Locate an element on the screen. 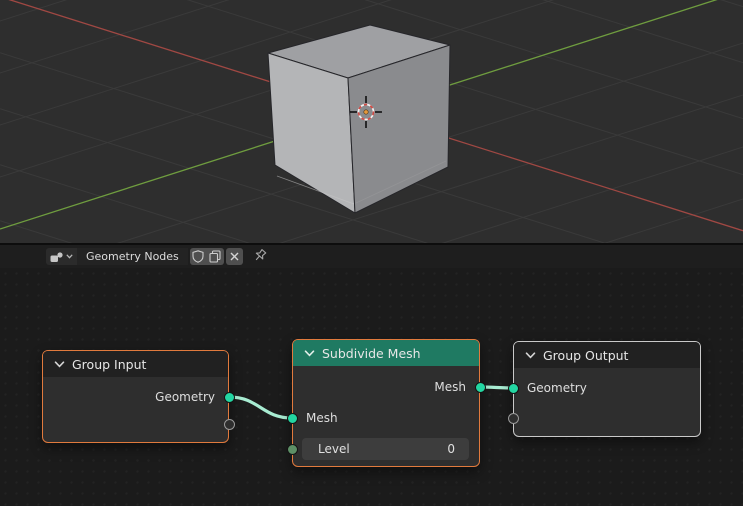 The height and width of the screenshot is (506, 743). output-label-geometry: Geometry is located at coordinates (185, 397).